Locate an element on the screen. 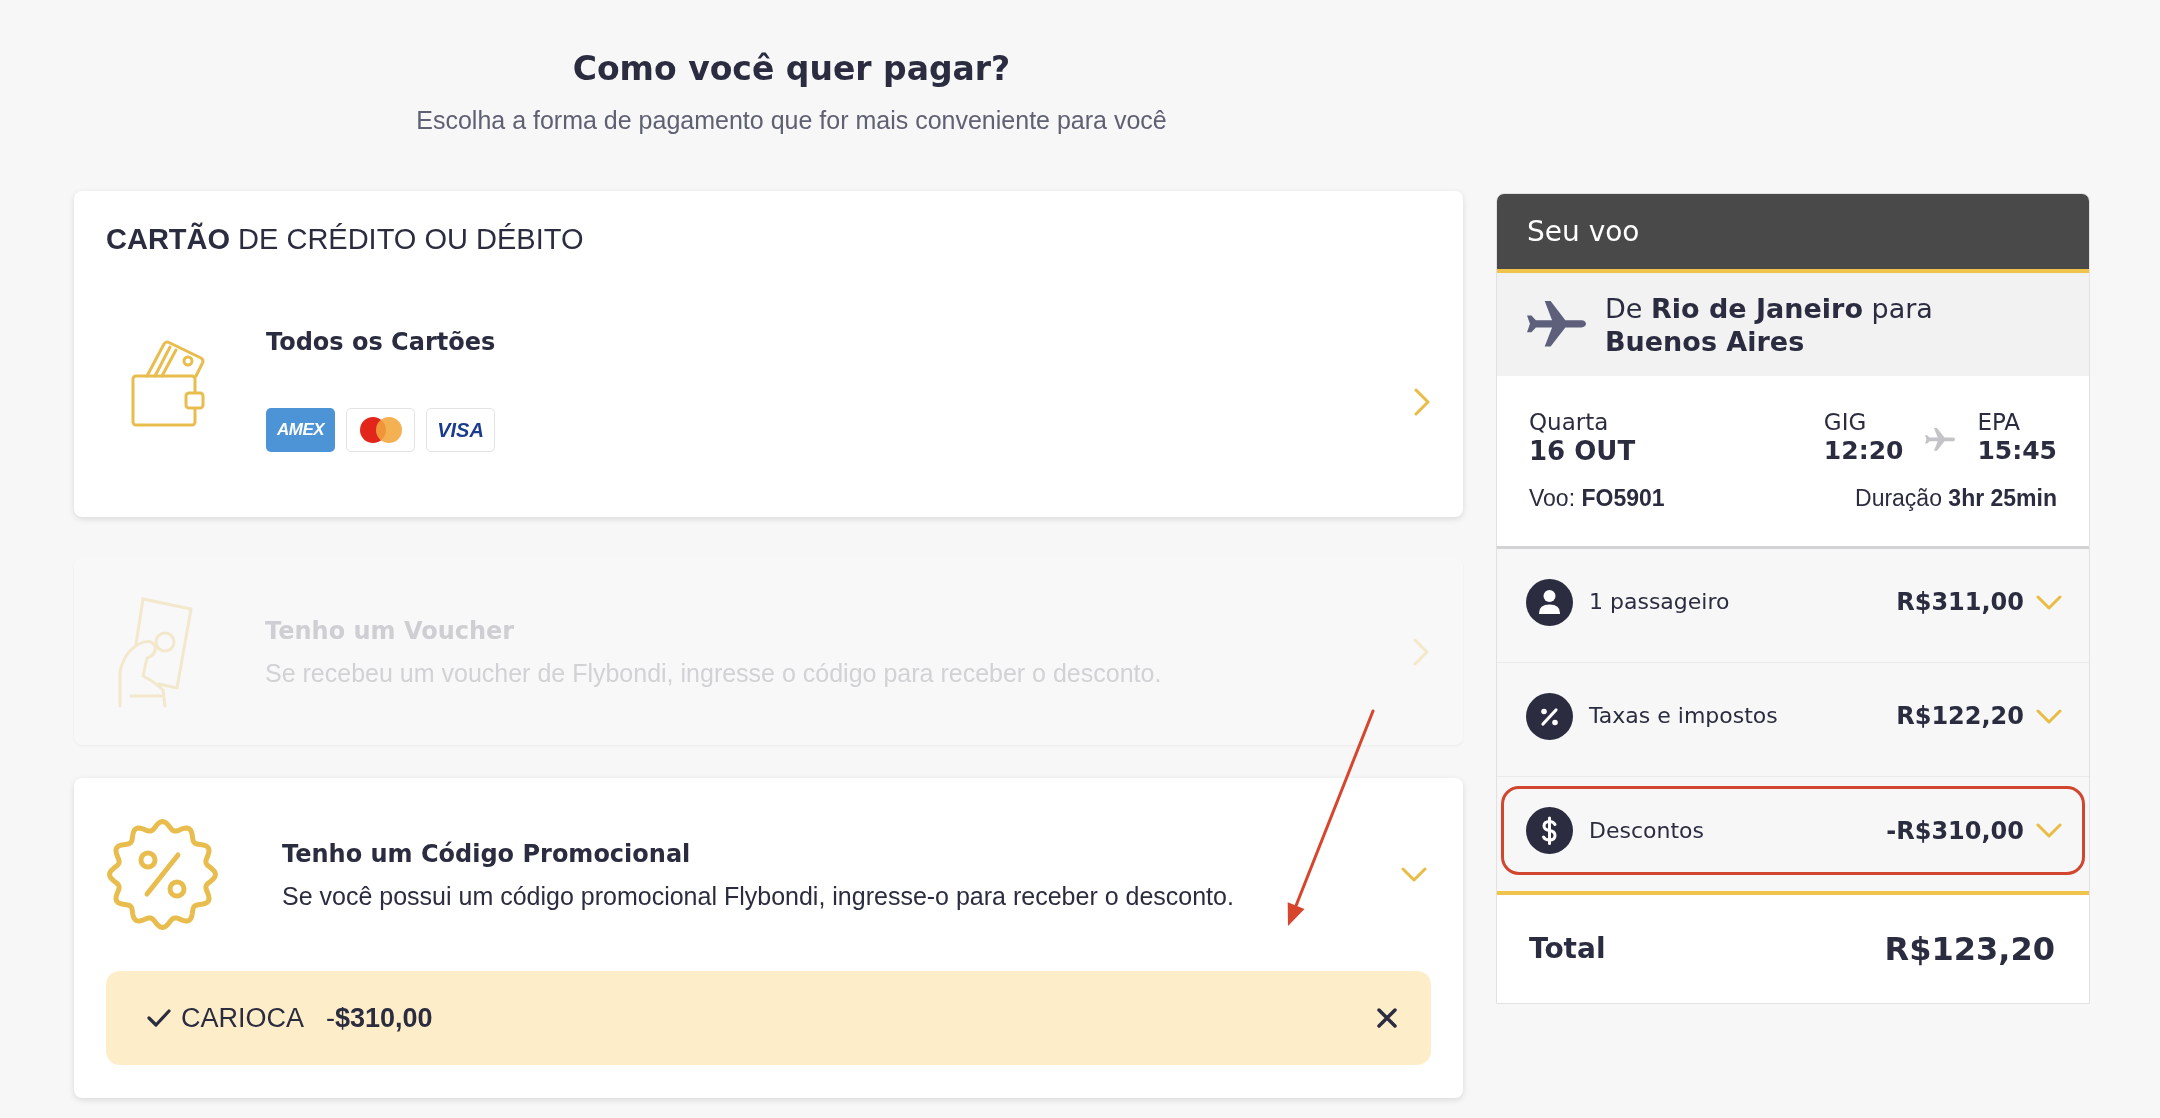  percent-icon is located at coordinates (1549, 716).